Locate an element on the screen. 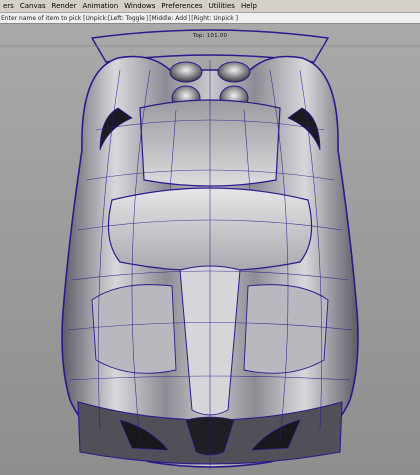  menu-canvas: Canvas is located at coordinates (33, 6).